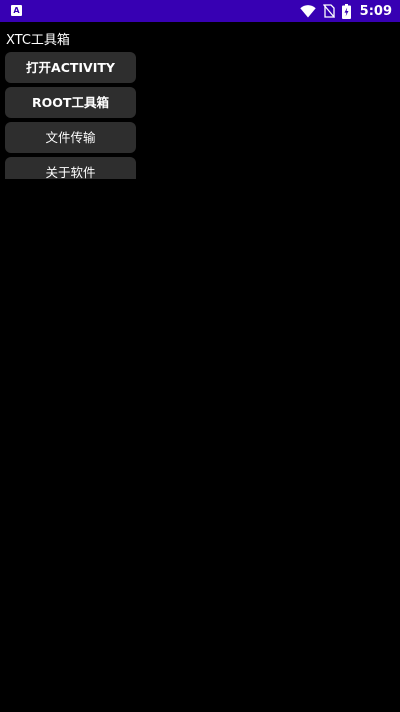  Describe the element at coordinates (200, 11) in the screenshot. I see `status-bar: A 5:09` at that location.